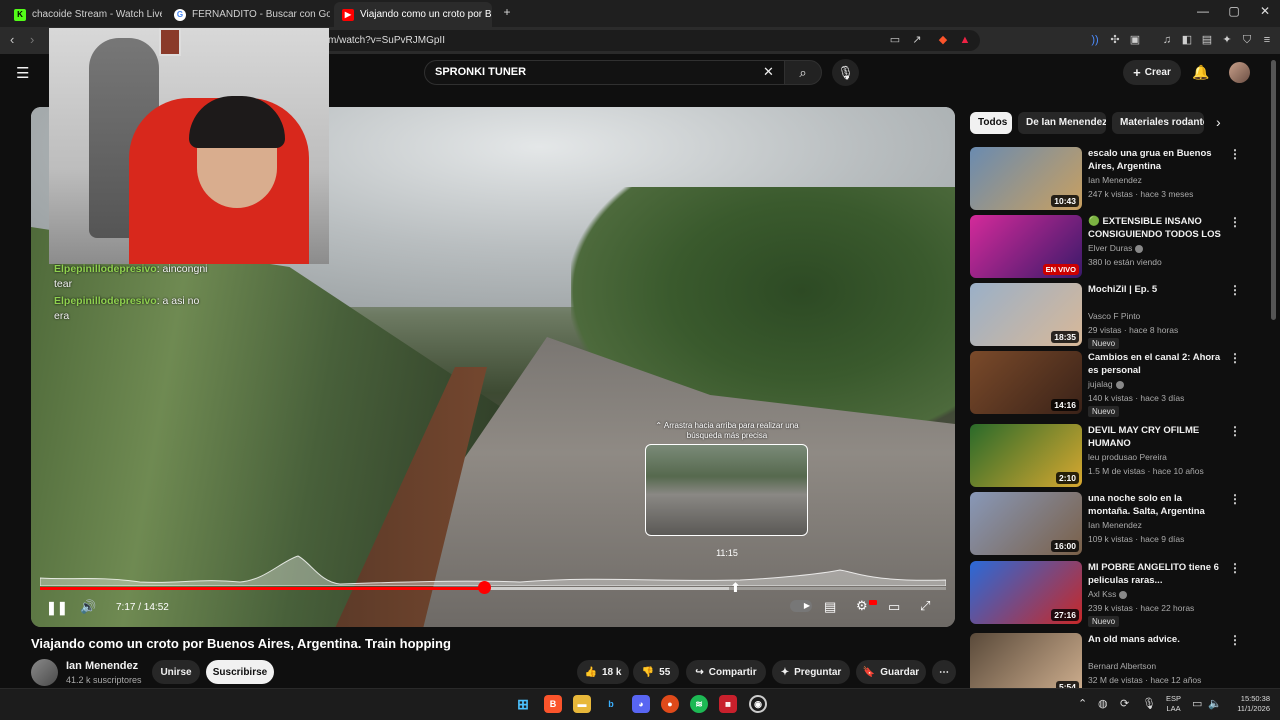 Image resolution: width=1280 pixels, height=720 pixels. What do you see at coordinates (523, 704) in the screenshot?
I see `windows-start-icon: ⊞` at bounding box center [523, 704].